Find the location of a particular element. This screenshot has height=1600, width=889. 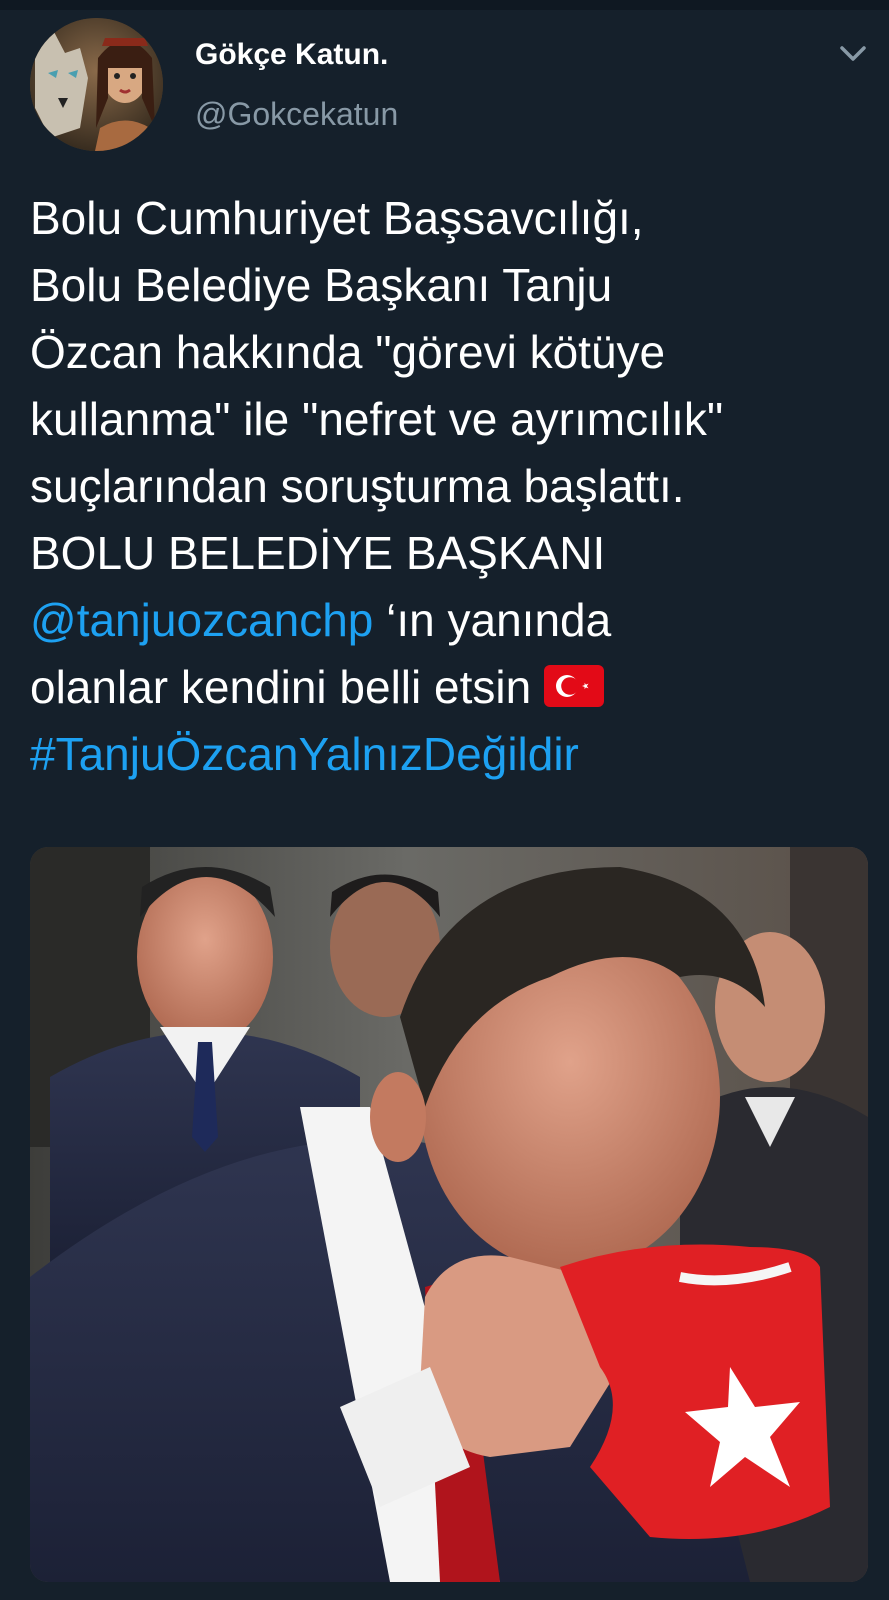

tweet-line: olanlar kendini belli etsin is located at coordinates (287, 687).